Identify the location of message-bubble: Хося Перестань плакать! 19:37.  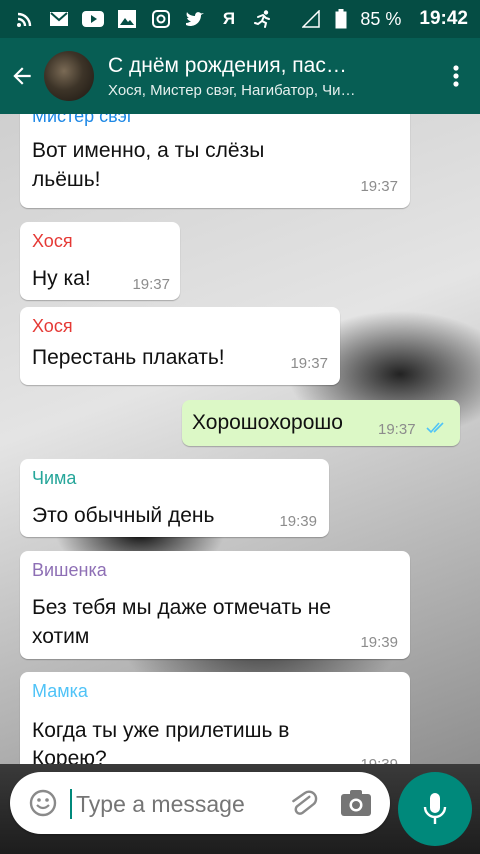
(180, 346).